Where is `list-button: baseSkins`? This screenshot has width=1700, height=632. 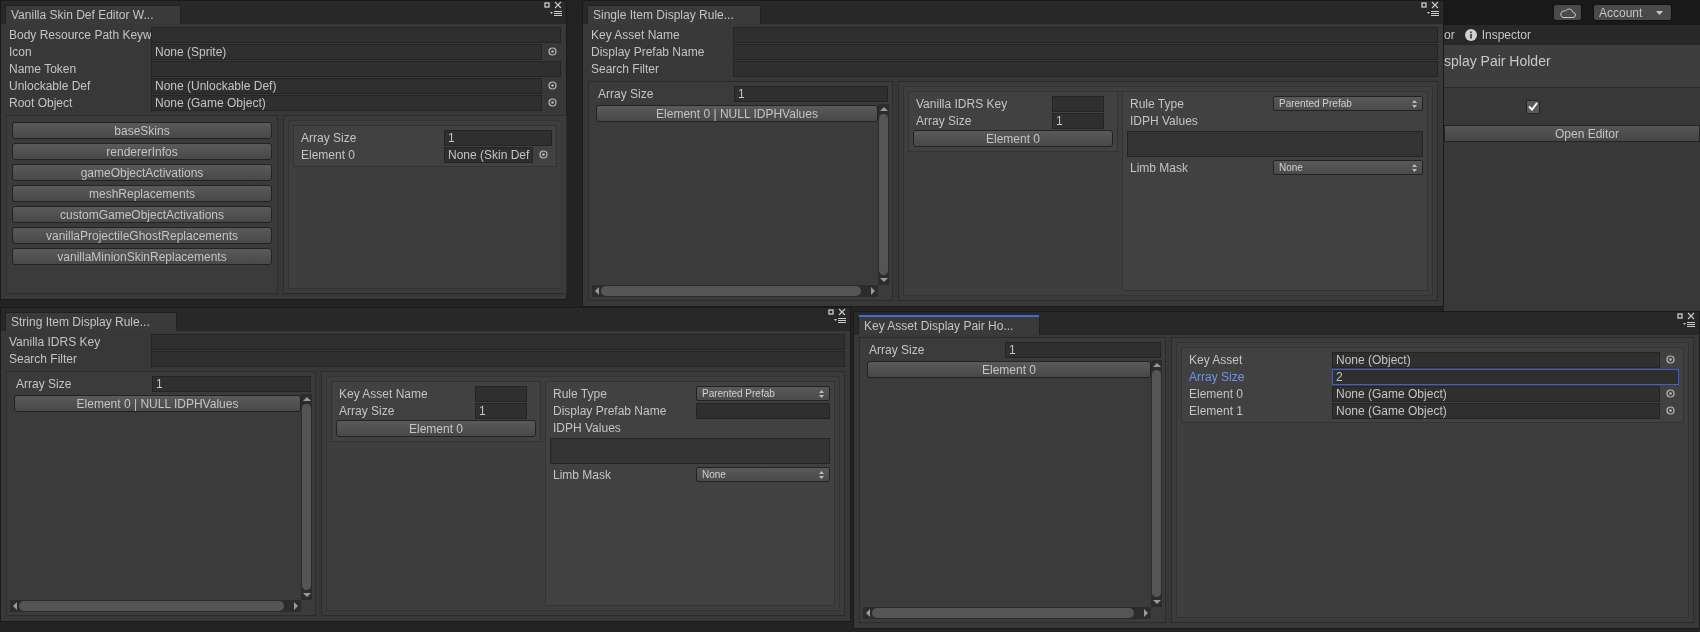
list-button: baseSkins is located at coordinates (142, 130).